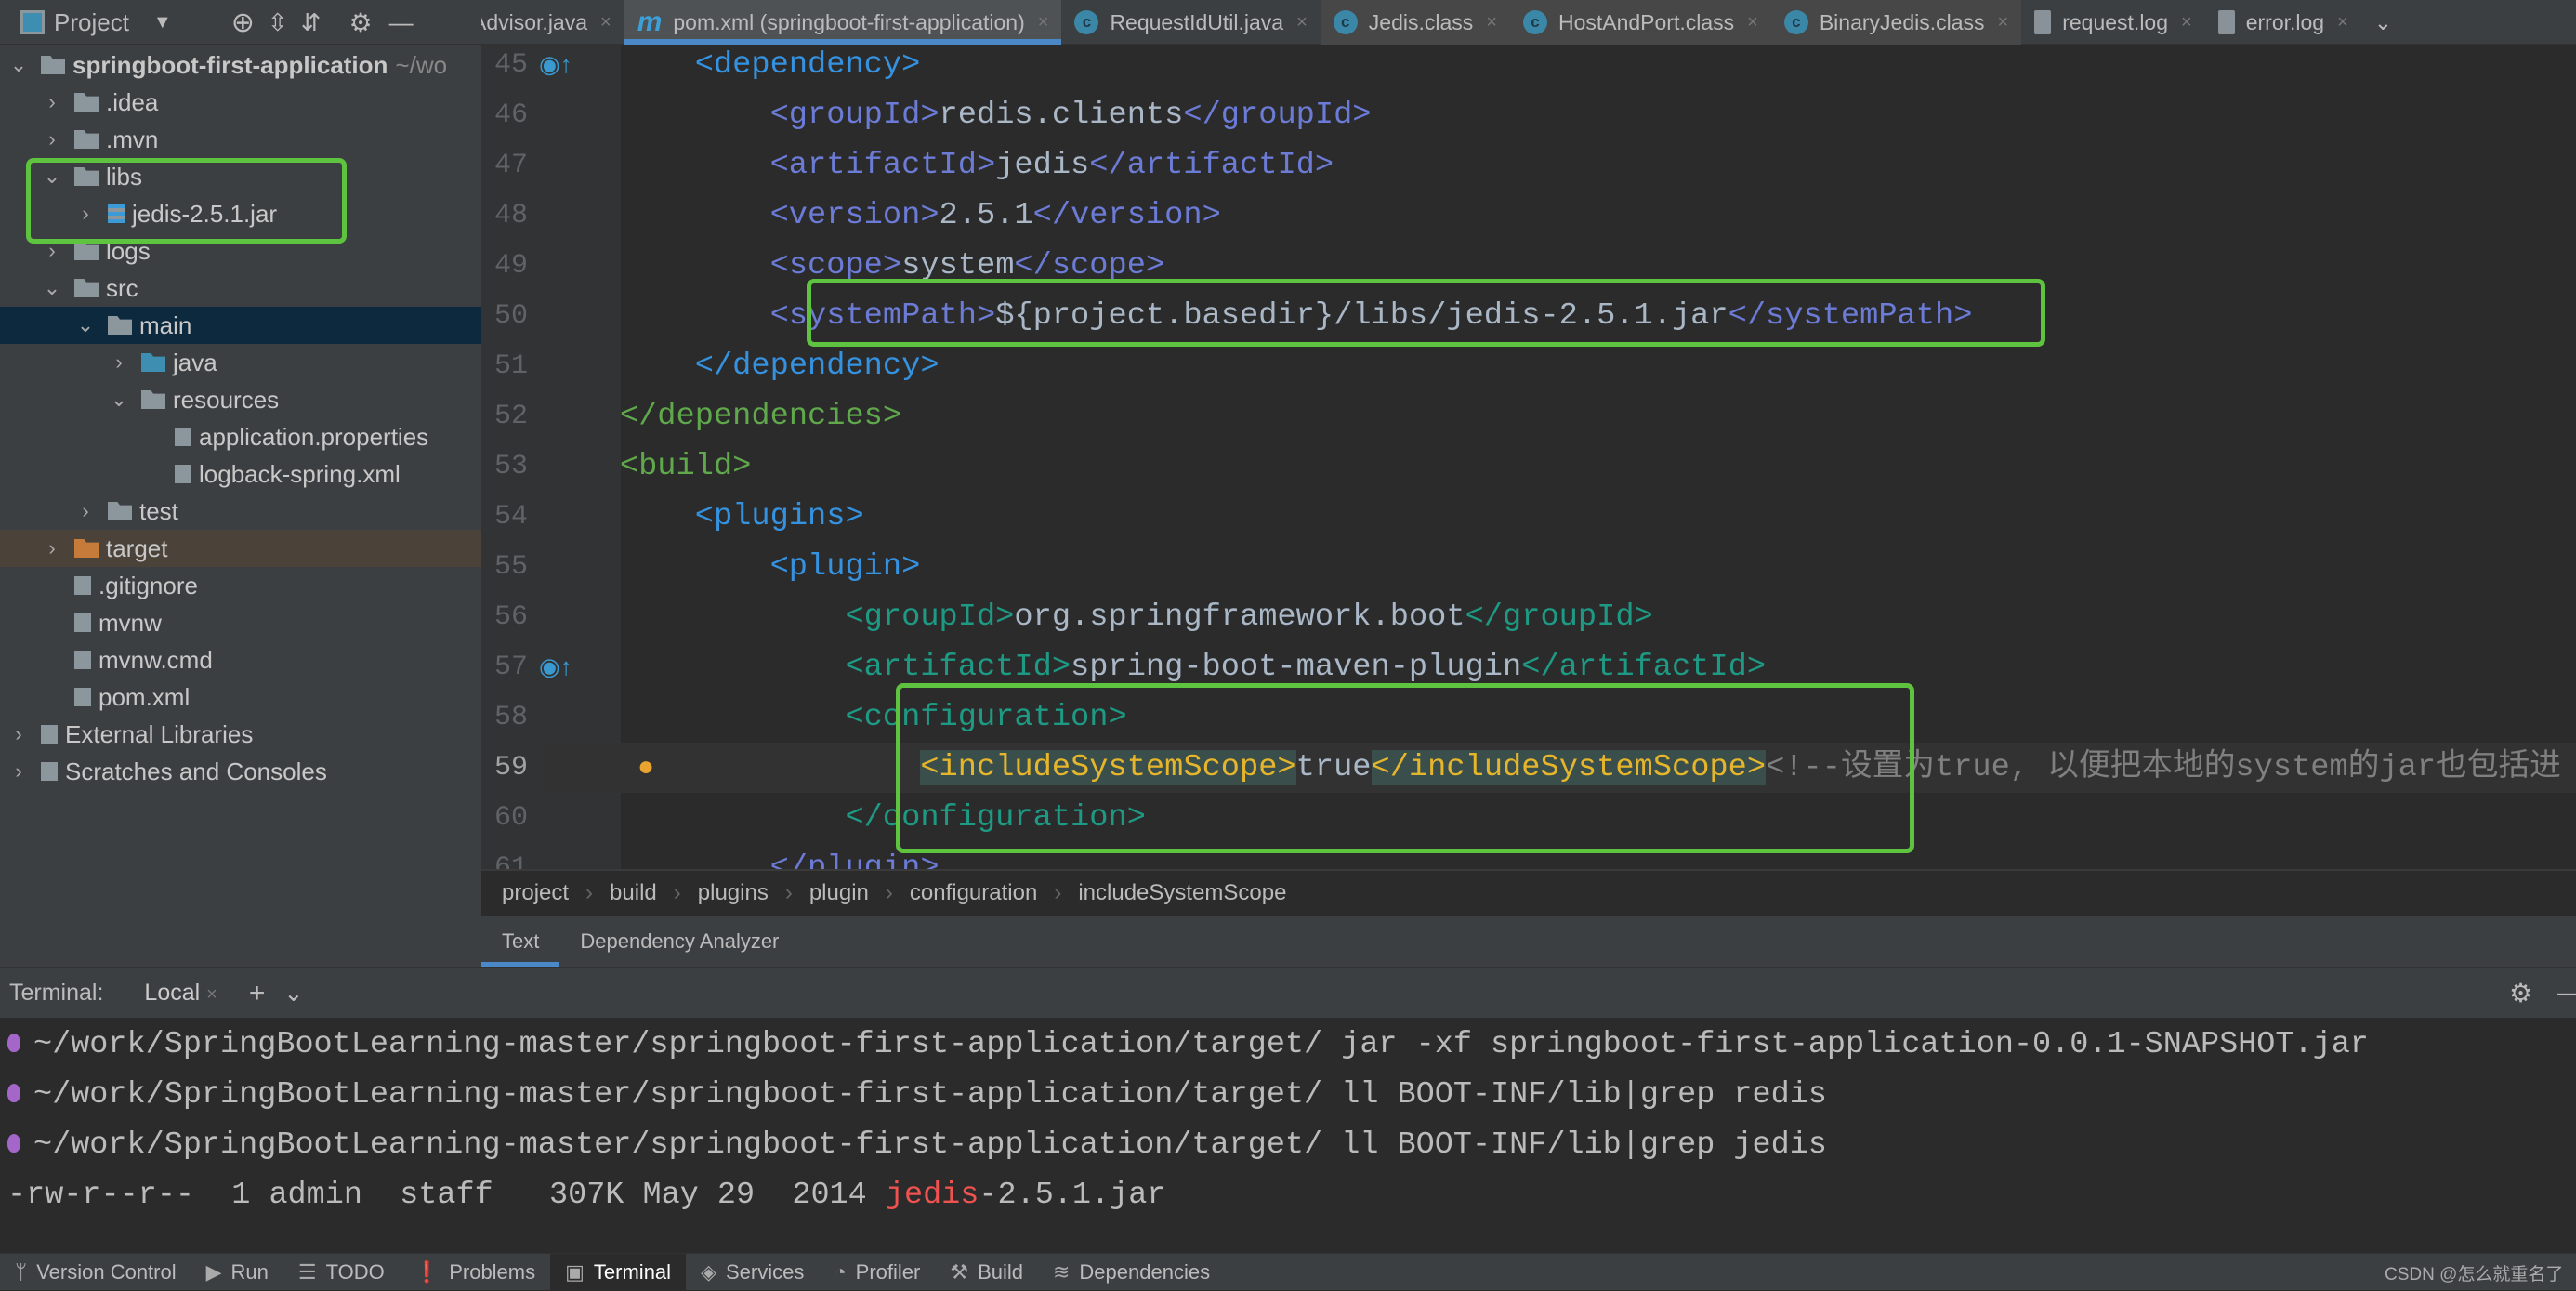 This screenshot has width=2576, height=1291. Describe the element at coordinates (839, 893) in the screenshot. I see `breadcrumb-item: plugin` at that location.